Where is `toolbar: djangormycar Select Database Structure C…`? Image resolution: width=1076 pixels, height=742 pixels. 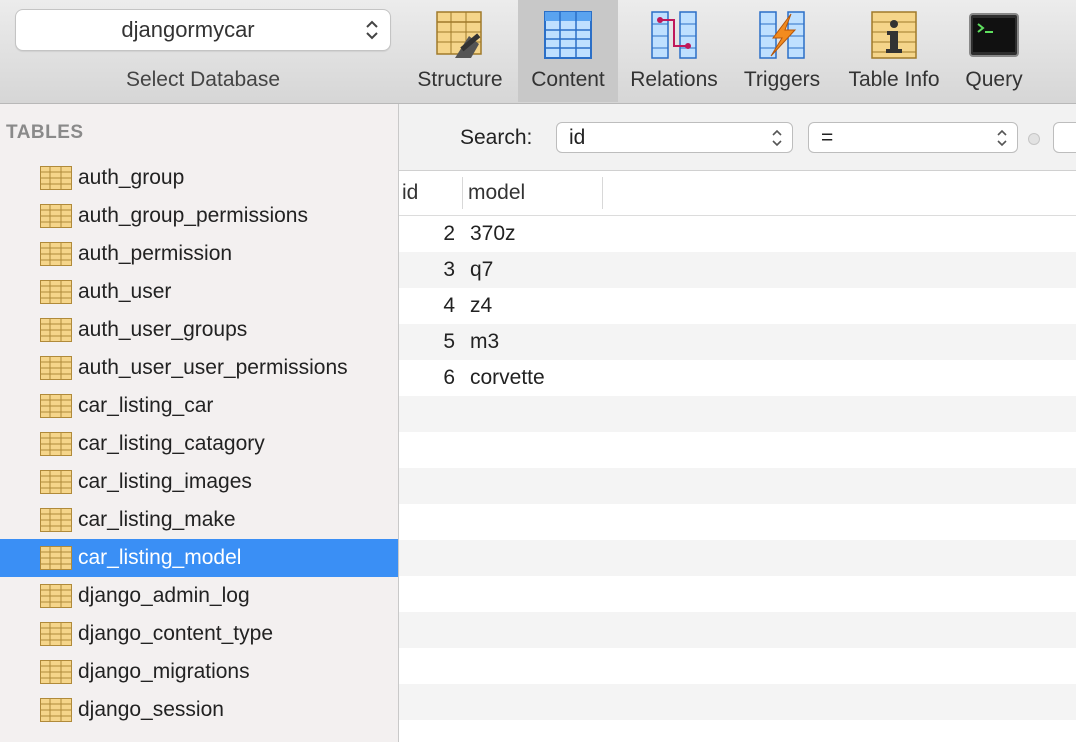
toolbar: djangormycar Select Database Structure C… is located at coordinates (538, 52).